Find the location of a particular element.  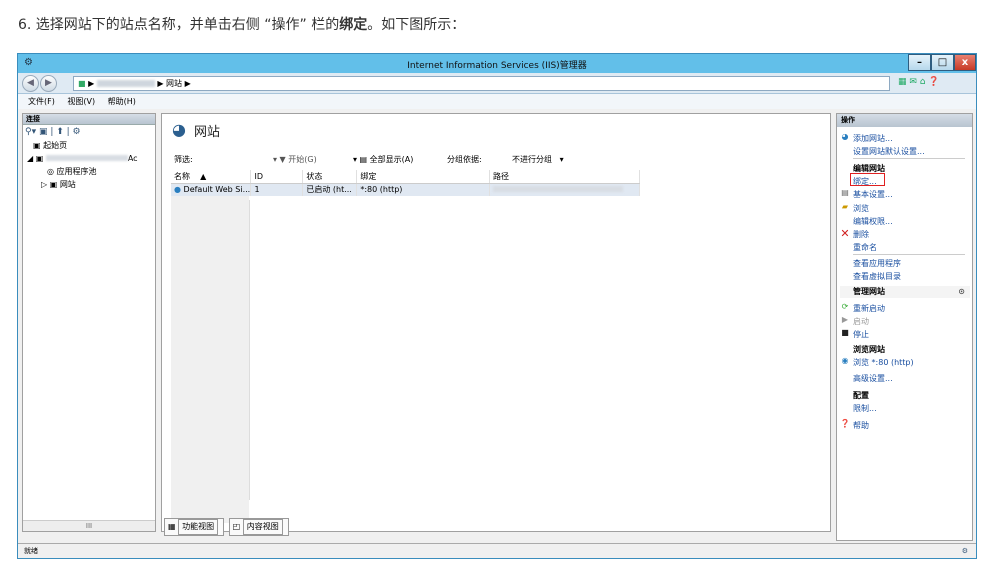

group-browse-site: 浏览网站 is located at coordinates (869, 349).